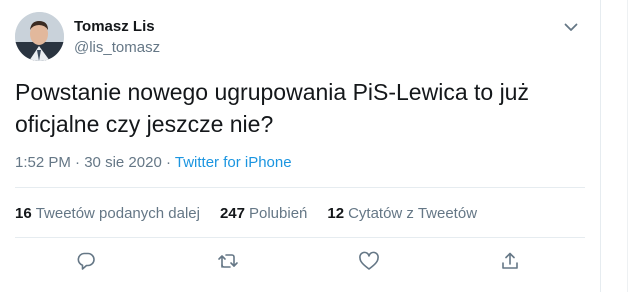  I want to click on like-icon, so click(369, 260).